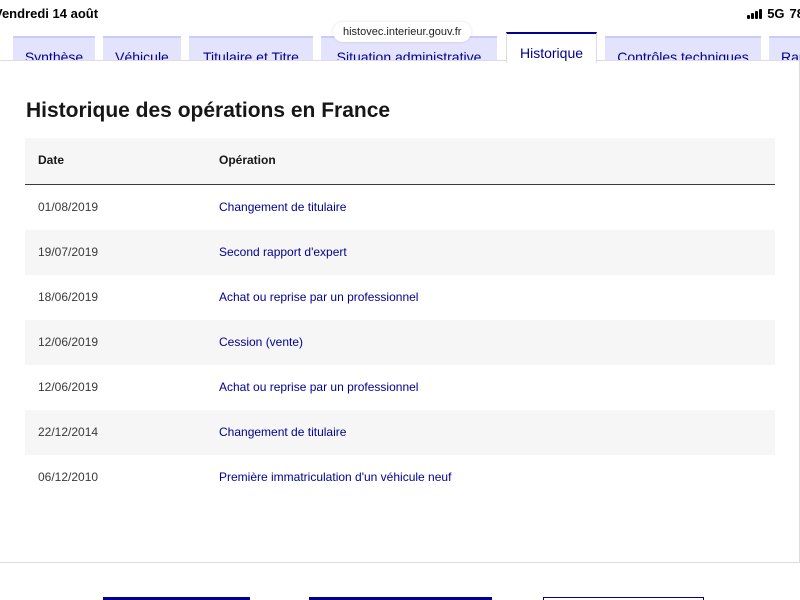 This screenshot has width=800, height=600. Describe the element at coordinates (400, 161) in the screenshot. I see `table-header: Date Opération` at that location.